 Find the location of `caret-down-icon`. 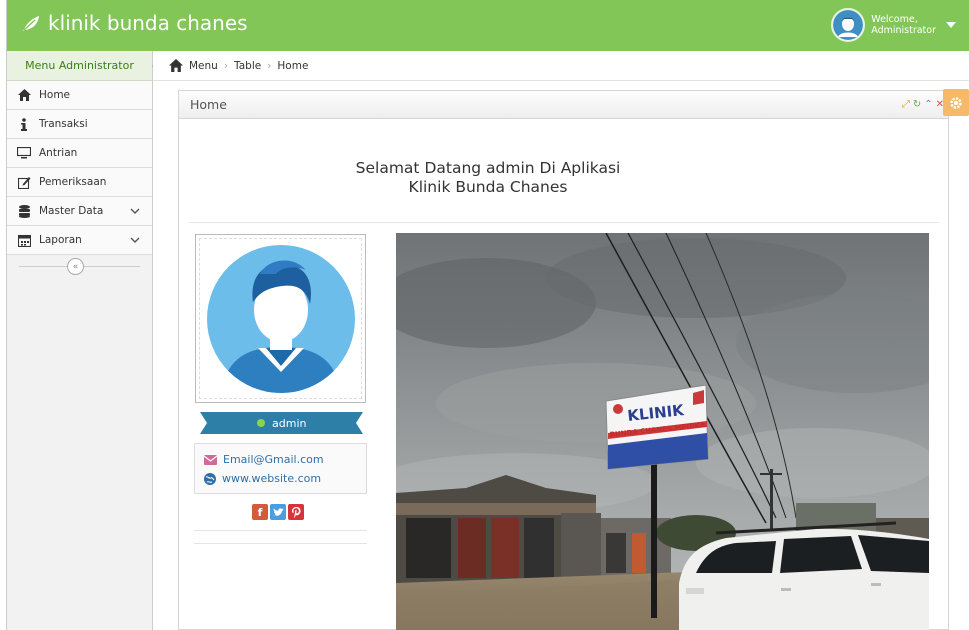

caret-down-icon is located at coordinates (951, 25).